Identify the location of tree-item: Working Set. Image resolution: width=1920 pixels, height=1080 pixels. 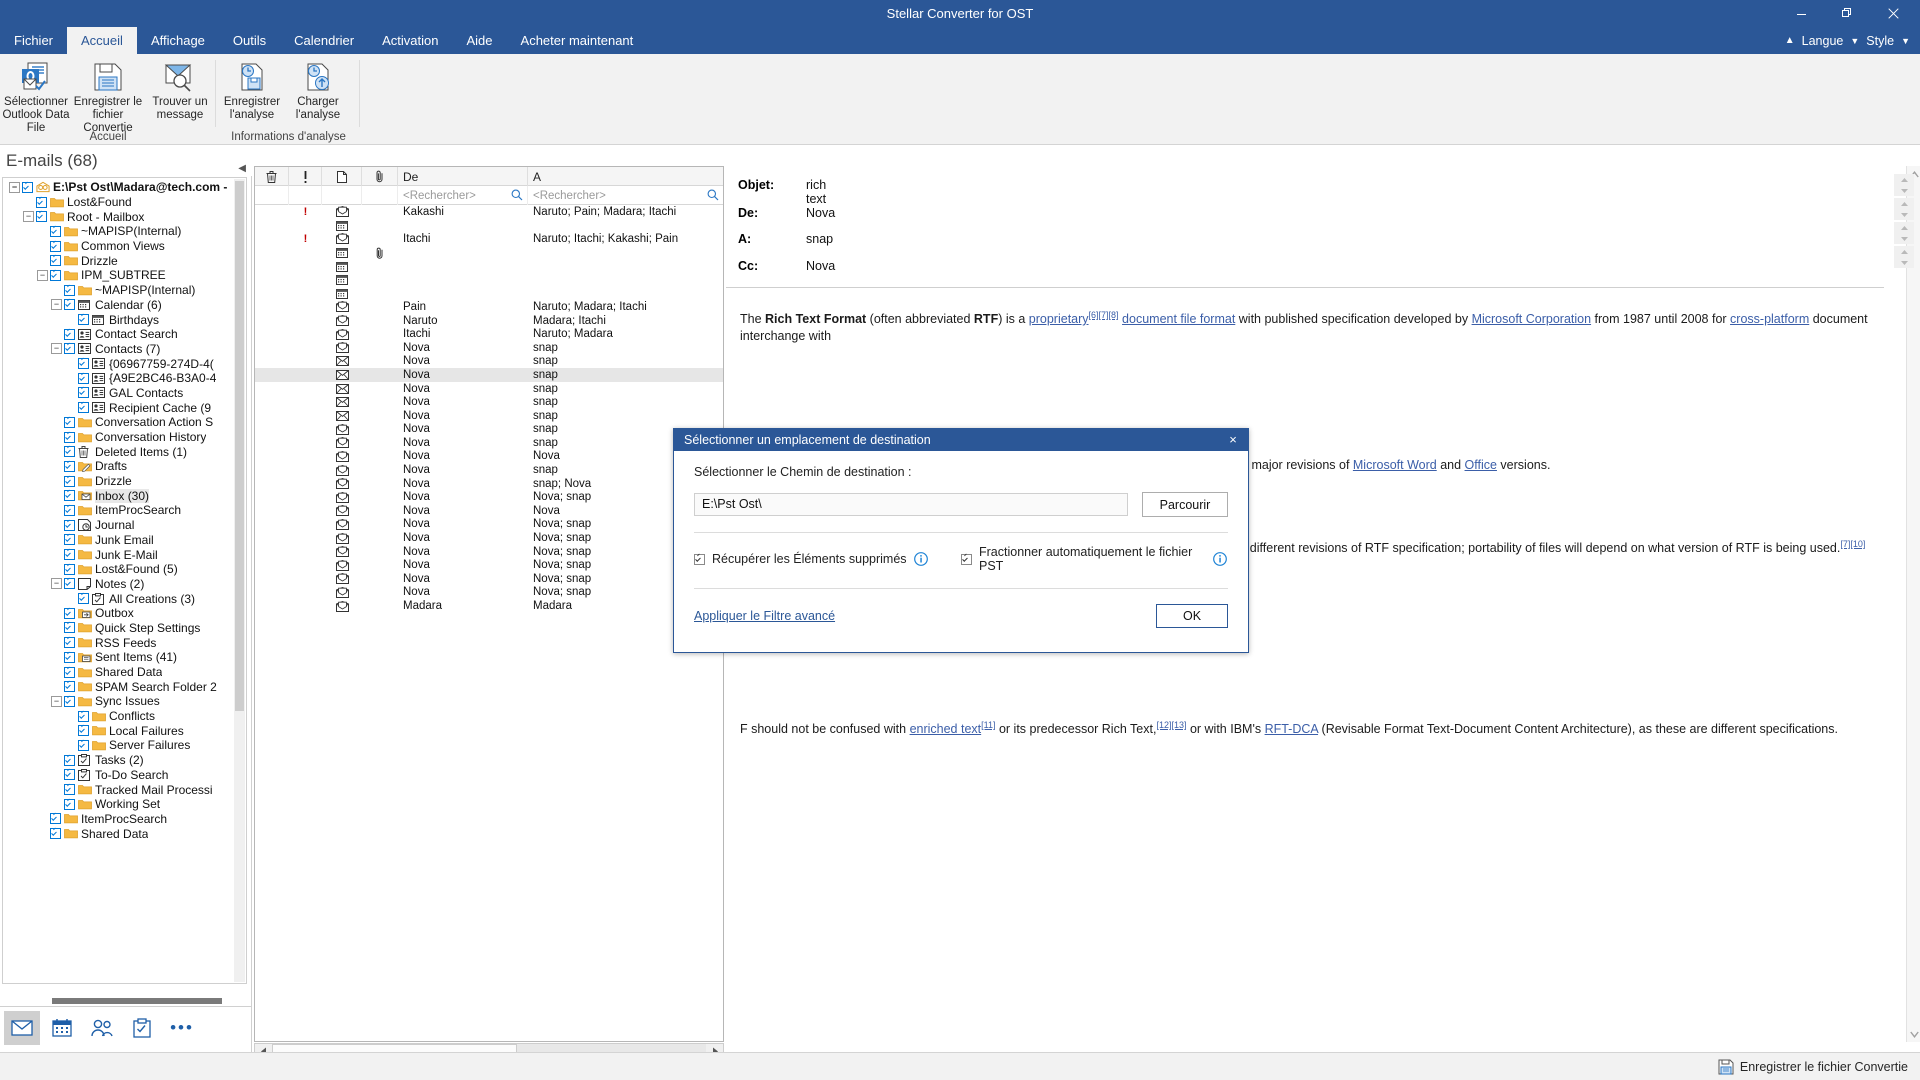
(118, 804).